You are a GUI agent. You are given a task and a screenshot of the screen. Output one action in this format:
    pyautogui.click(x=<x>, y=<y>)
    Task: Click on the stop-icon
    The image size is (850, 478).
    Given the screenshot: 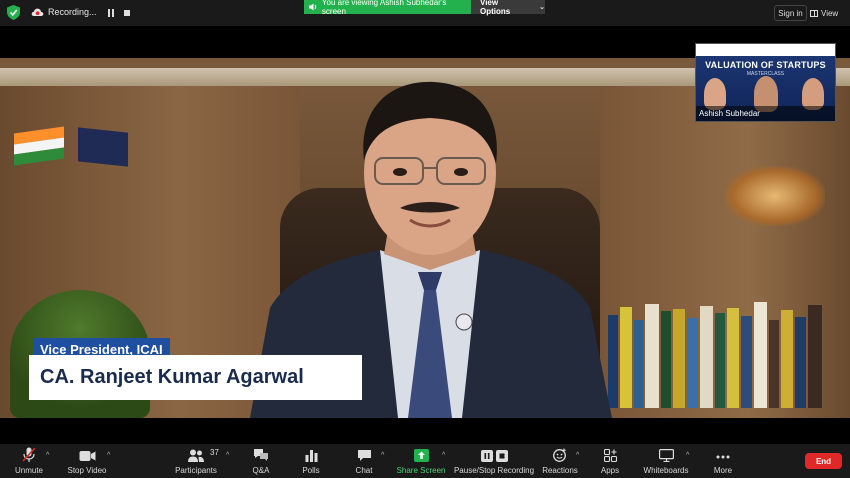 What is the action you would take?
    pyautogui.click(x=501, y=456)
    